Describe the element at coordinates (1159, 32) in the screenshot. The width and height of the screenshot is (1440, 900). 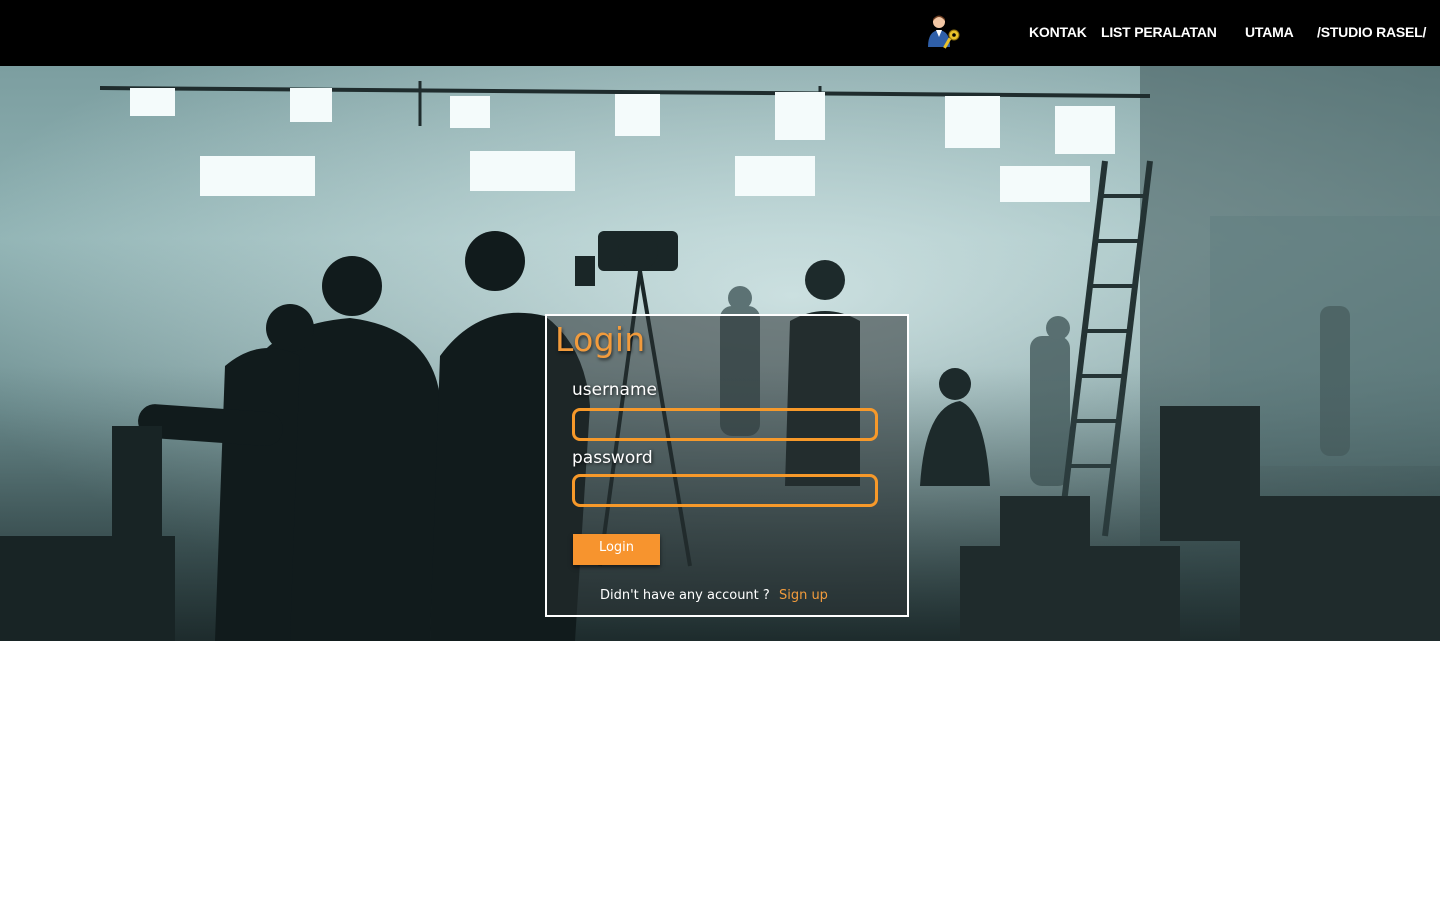
I see `nav-link-list-peralatan: LIST PERALATAN` at that location.